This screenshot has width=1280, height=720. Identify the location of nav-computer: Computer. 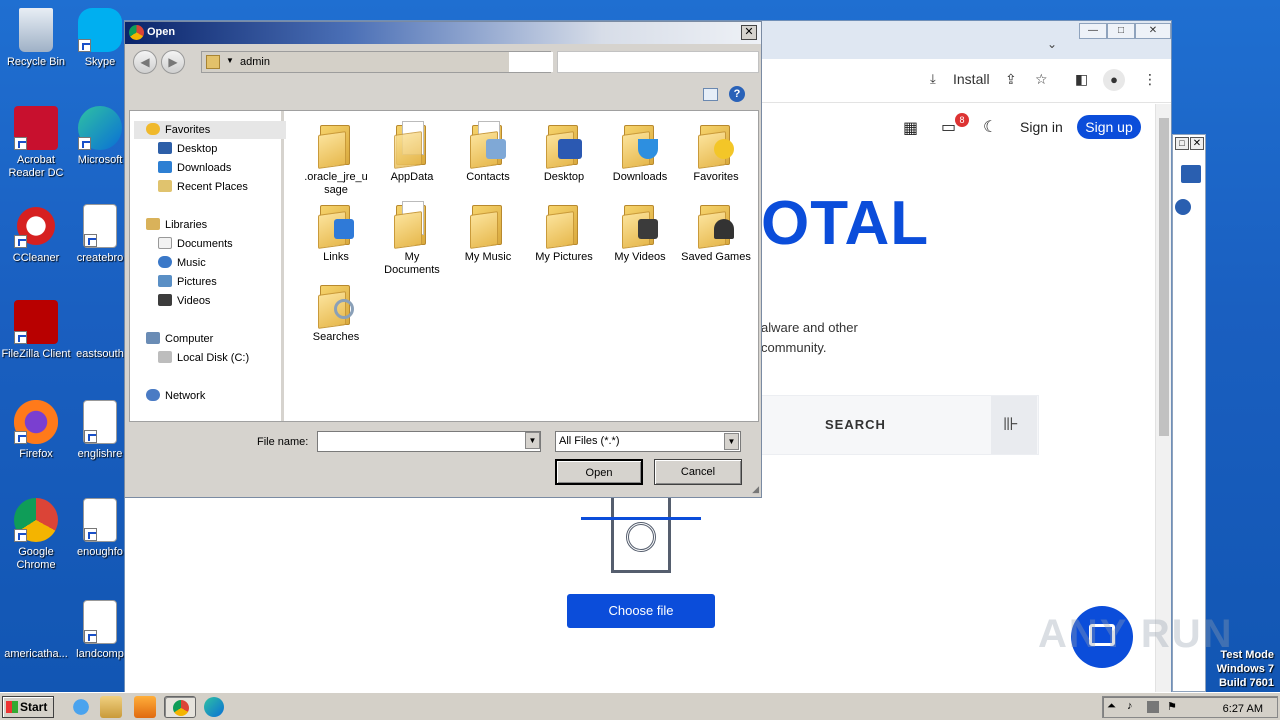
(179, 340).